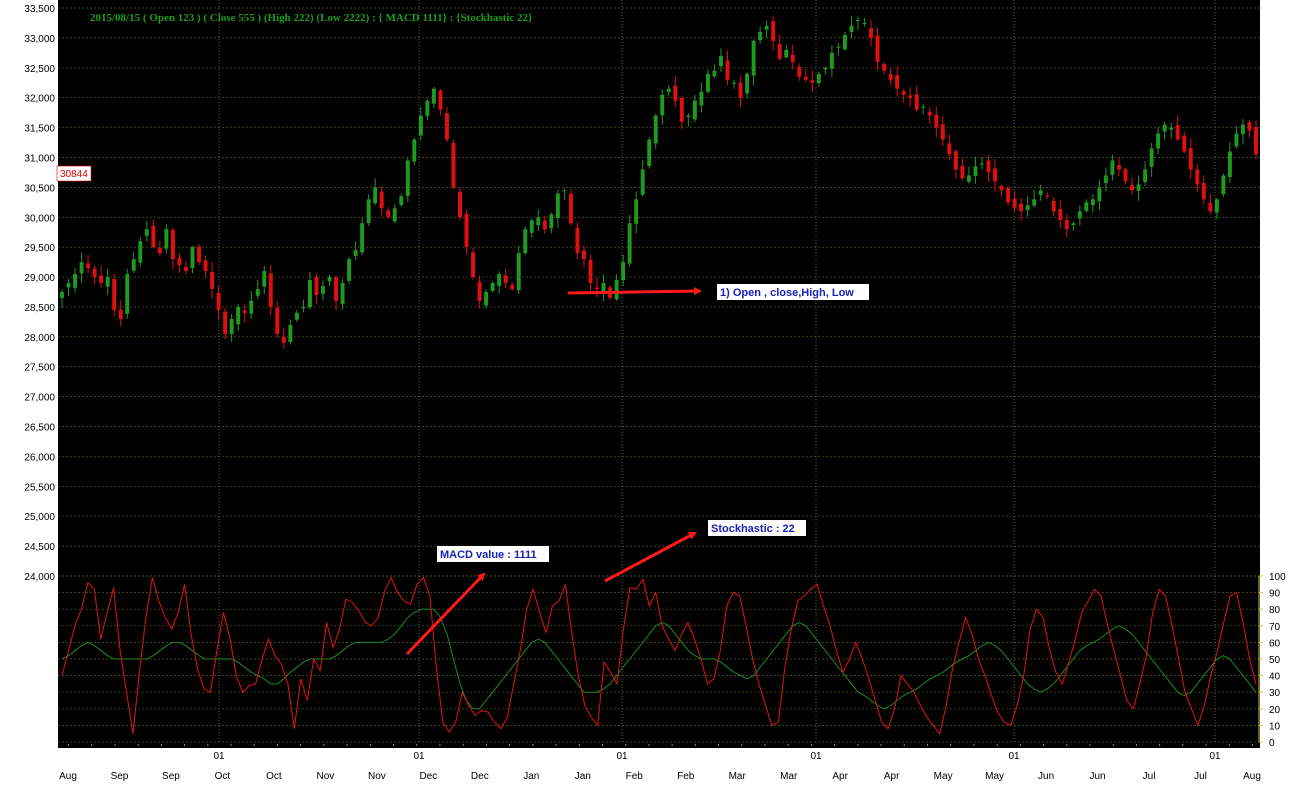 This screenshot has width=1299, height=792. What do you see at coordinates (753, 529) in the screenshot?
I see `stochastic-annotation: Stockhastic : 22` at bounding box center [753, 529].